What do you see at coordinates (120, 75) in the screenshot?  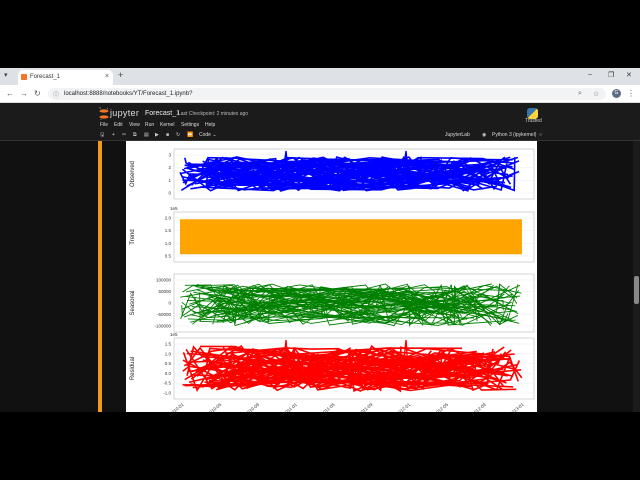 I see `new-tab-button: +` at bounding box center [120, 75].